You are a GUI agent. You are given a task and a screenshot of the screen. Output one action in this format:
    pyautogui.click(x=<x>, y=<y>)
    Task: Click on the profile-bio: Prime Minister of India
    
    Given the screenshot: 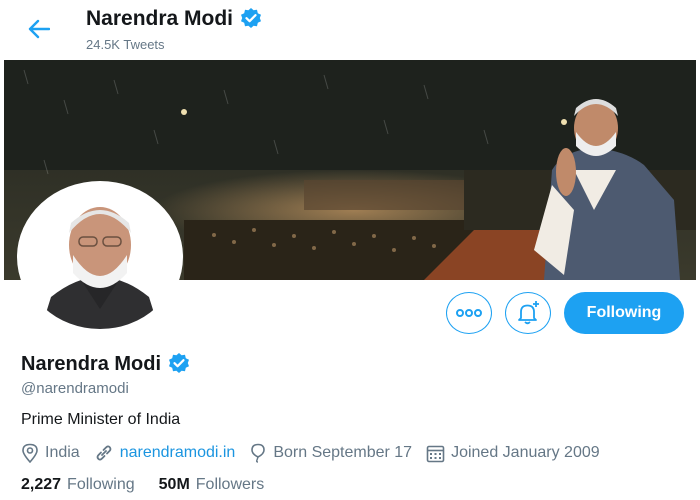 What is the action you would take?
    pyautogui.click(x=101, y=419)
    